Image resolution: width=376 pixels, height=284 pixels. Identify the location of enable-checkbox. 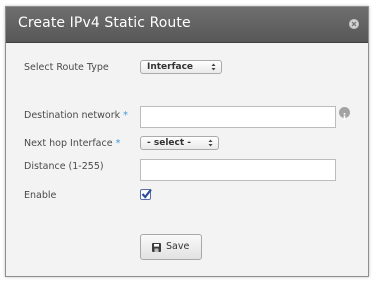
(146, 194).